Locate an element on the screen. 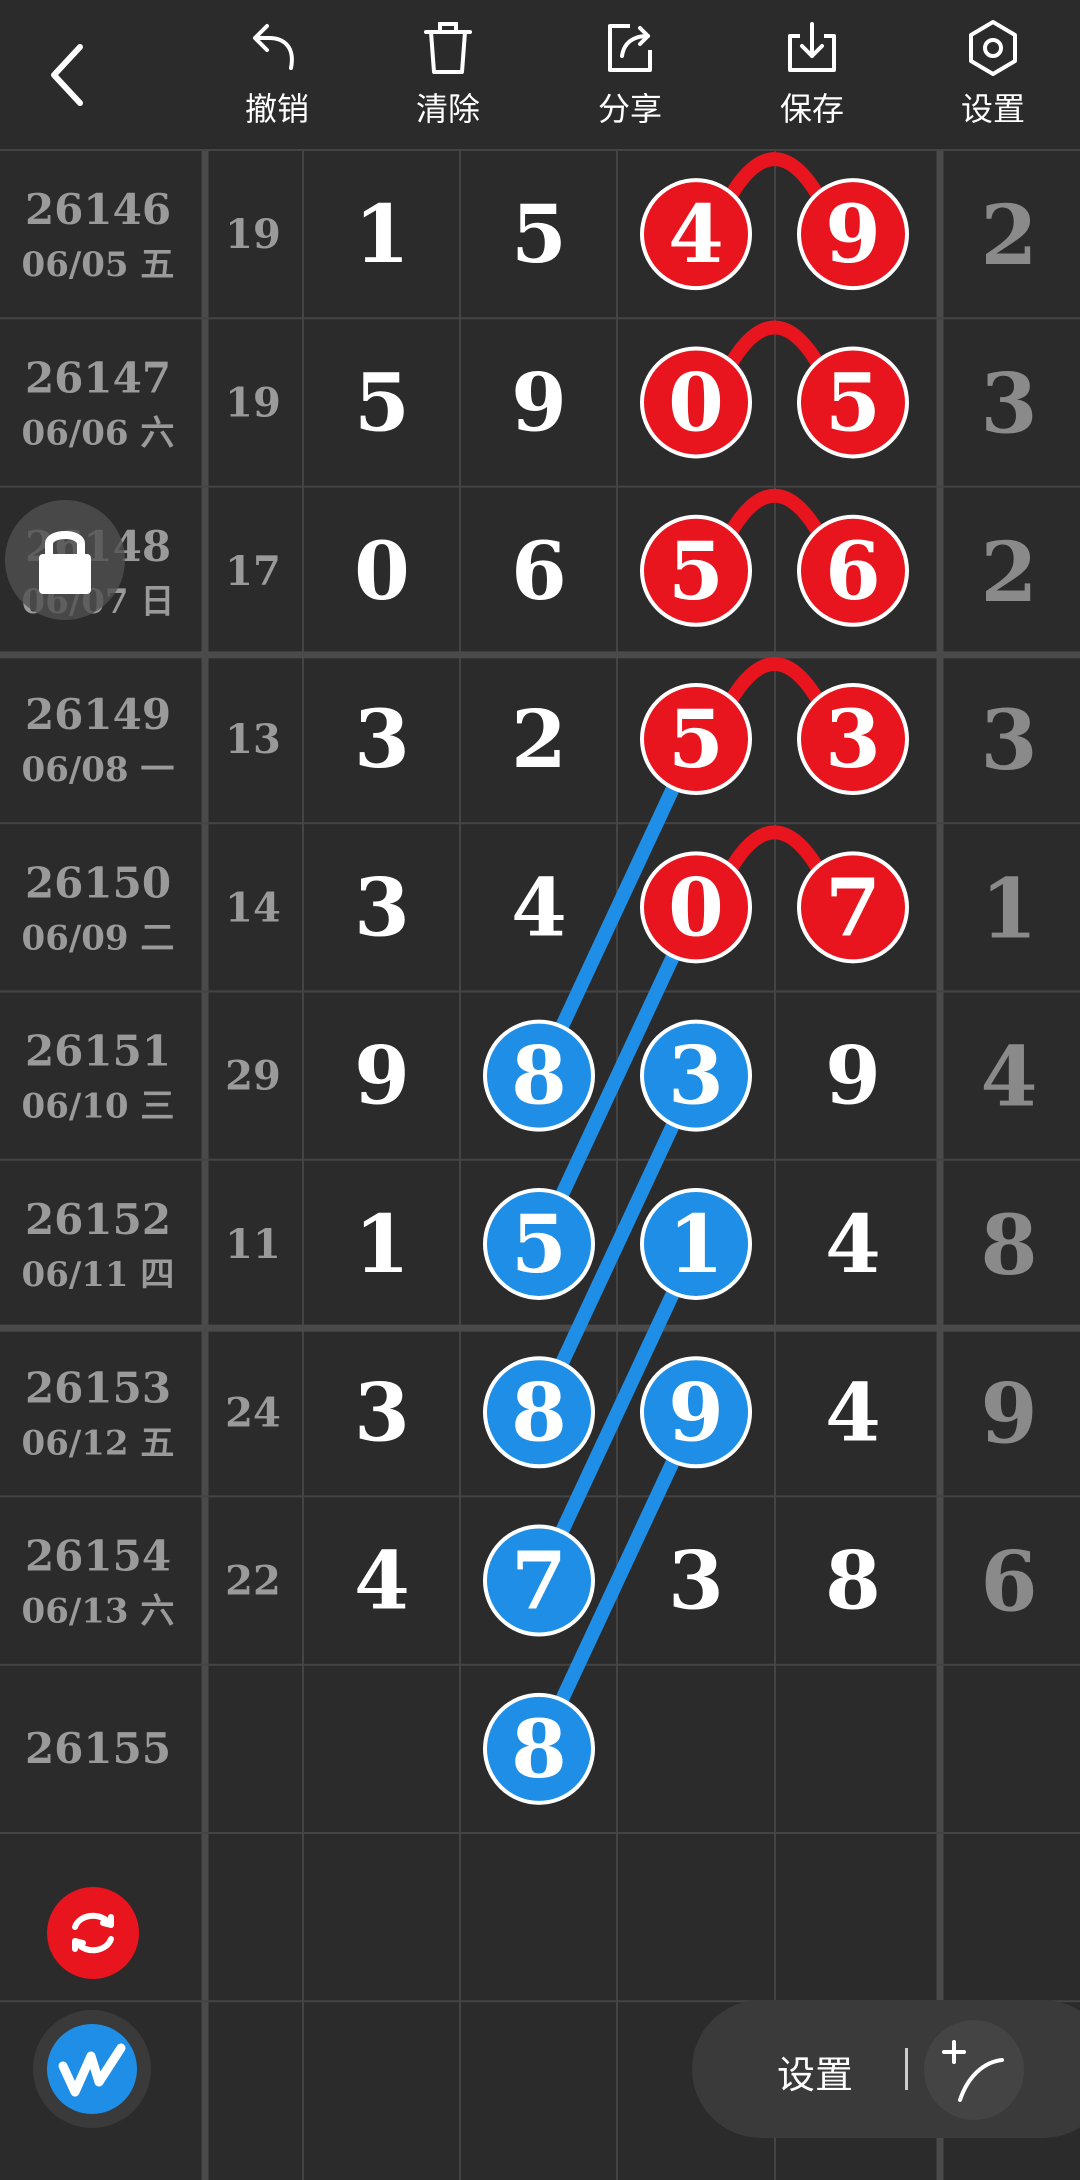 Image resolution: width=1080 pixels, height=2180 pixels. digit-cell: 6 is located at coordinates (539, 571).